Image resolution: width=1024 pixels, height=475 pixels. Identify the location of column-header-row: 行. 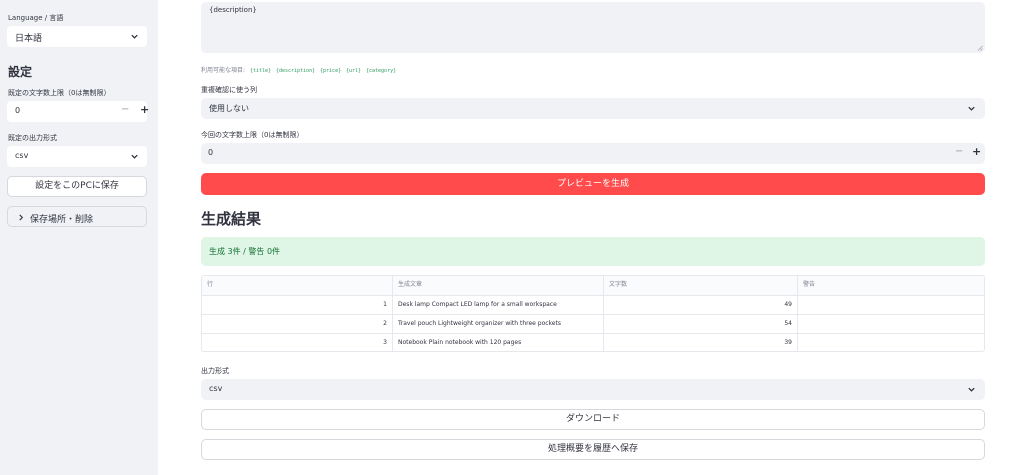
(297, 285).